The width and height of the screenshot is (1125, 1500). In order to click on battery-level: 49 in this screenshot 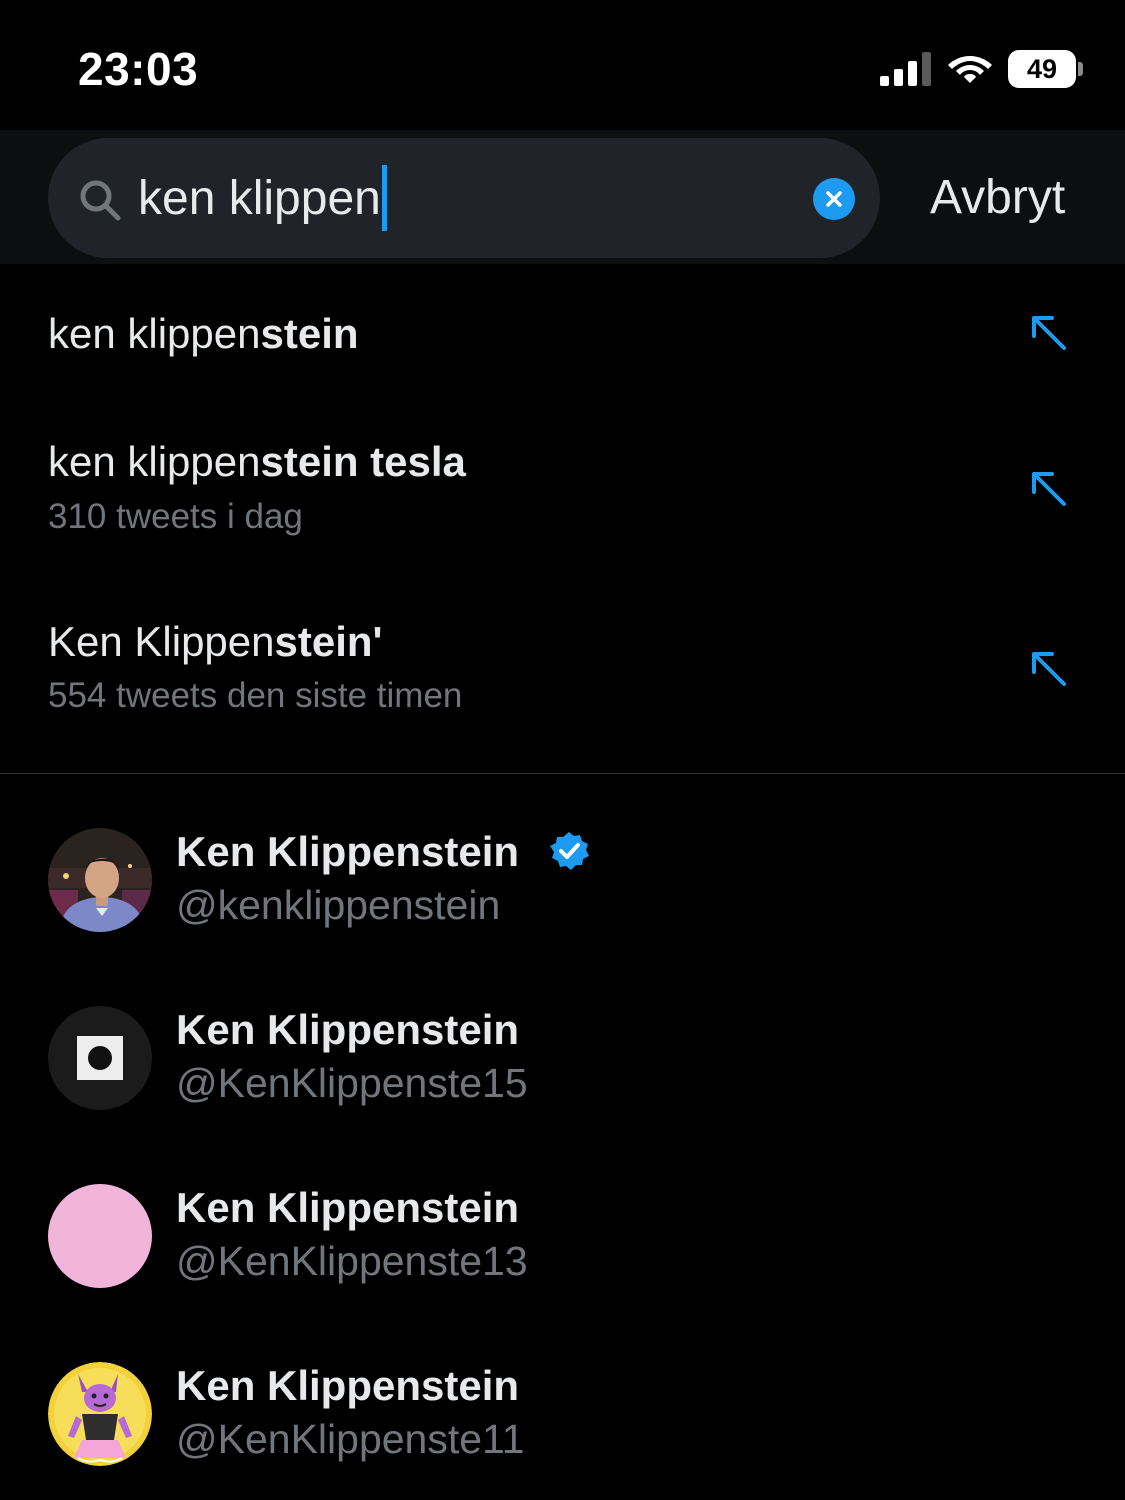, I will do `click(1042, 68)`.